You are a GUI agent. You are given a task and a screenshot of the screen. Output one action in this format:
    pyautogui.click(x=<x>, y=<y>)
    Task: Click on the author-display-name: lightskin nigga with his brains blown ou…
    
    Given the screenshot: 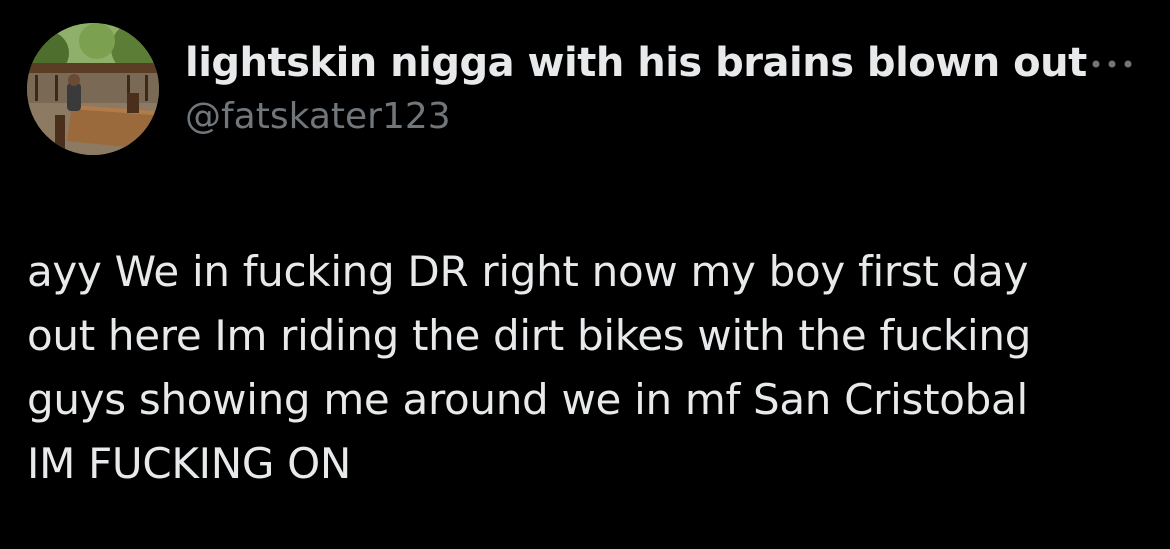 What is the action you would take?
    pyautogui.click(x=636, y=63)
    